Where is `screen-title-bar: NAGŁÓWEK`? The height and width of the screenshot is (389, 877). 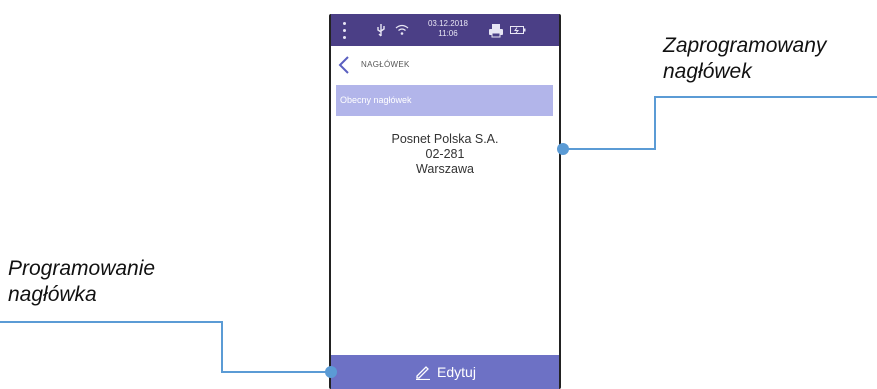 screen-title-bar: NAGŁÓWEK is located at coordinates (445, 64).